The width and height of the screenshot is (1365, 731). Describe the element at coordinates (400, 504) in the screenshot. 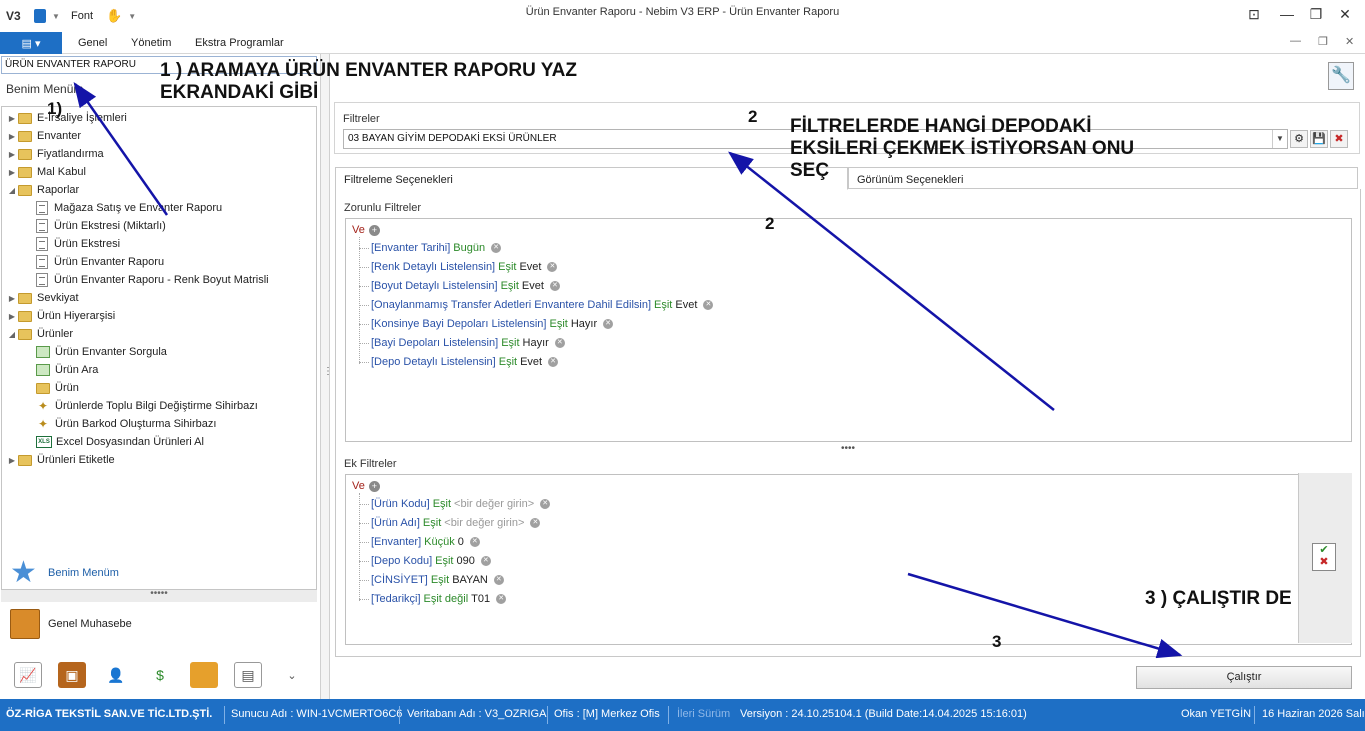

I see `condition-field: [Ürün Kodu]` at that location.